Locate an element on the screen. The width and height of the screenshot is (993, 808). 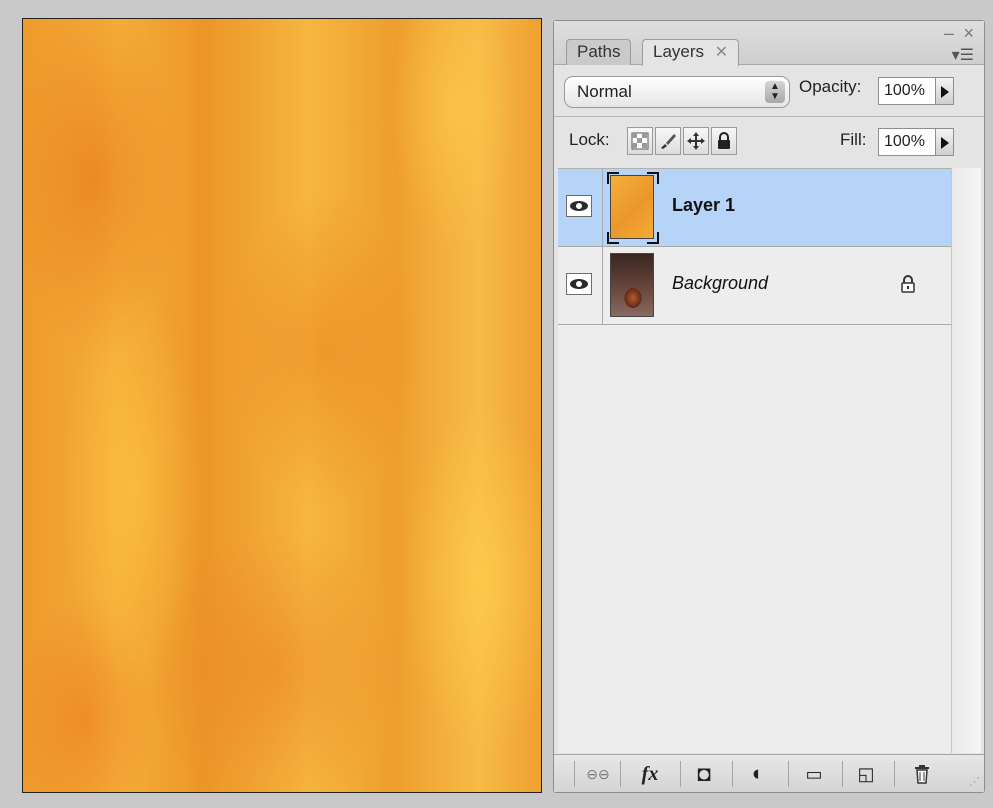
layer-row-background: Background is located at coordinates (754, 286).